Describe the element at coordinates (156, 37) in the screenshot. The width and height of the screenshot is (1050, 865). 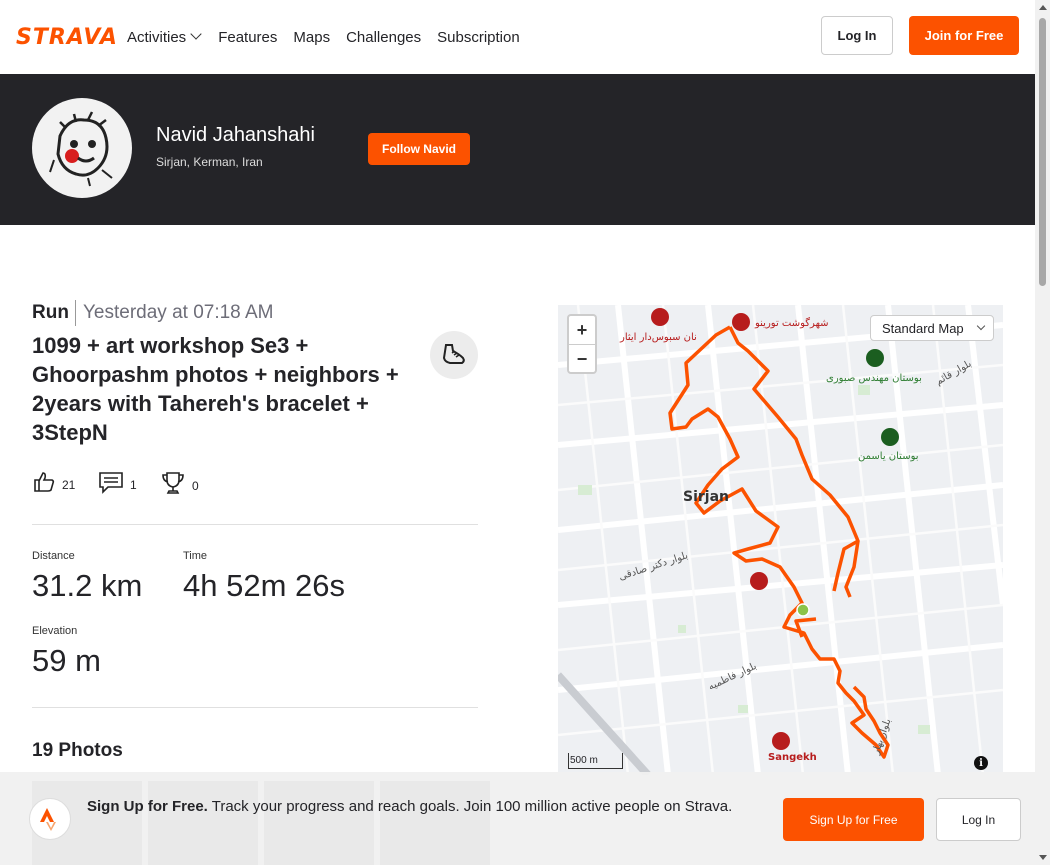
I see `nav-activities: Activities` at that location.